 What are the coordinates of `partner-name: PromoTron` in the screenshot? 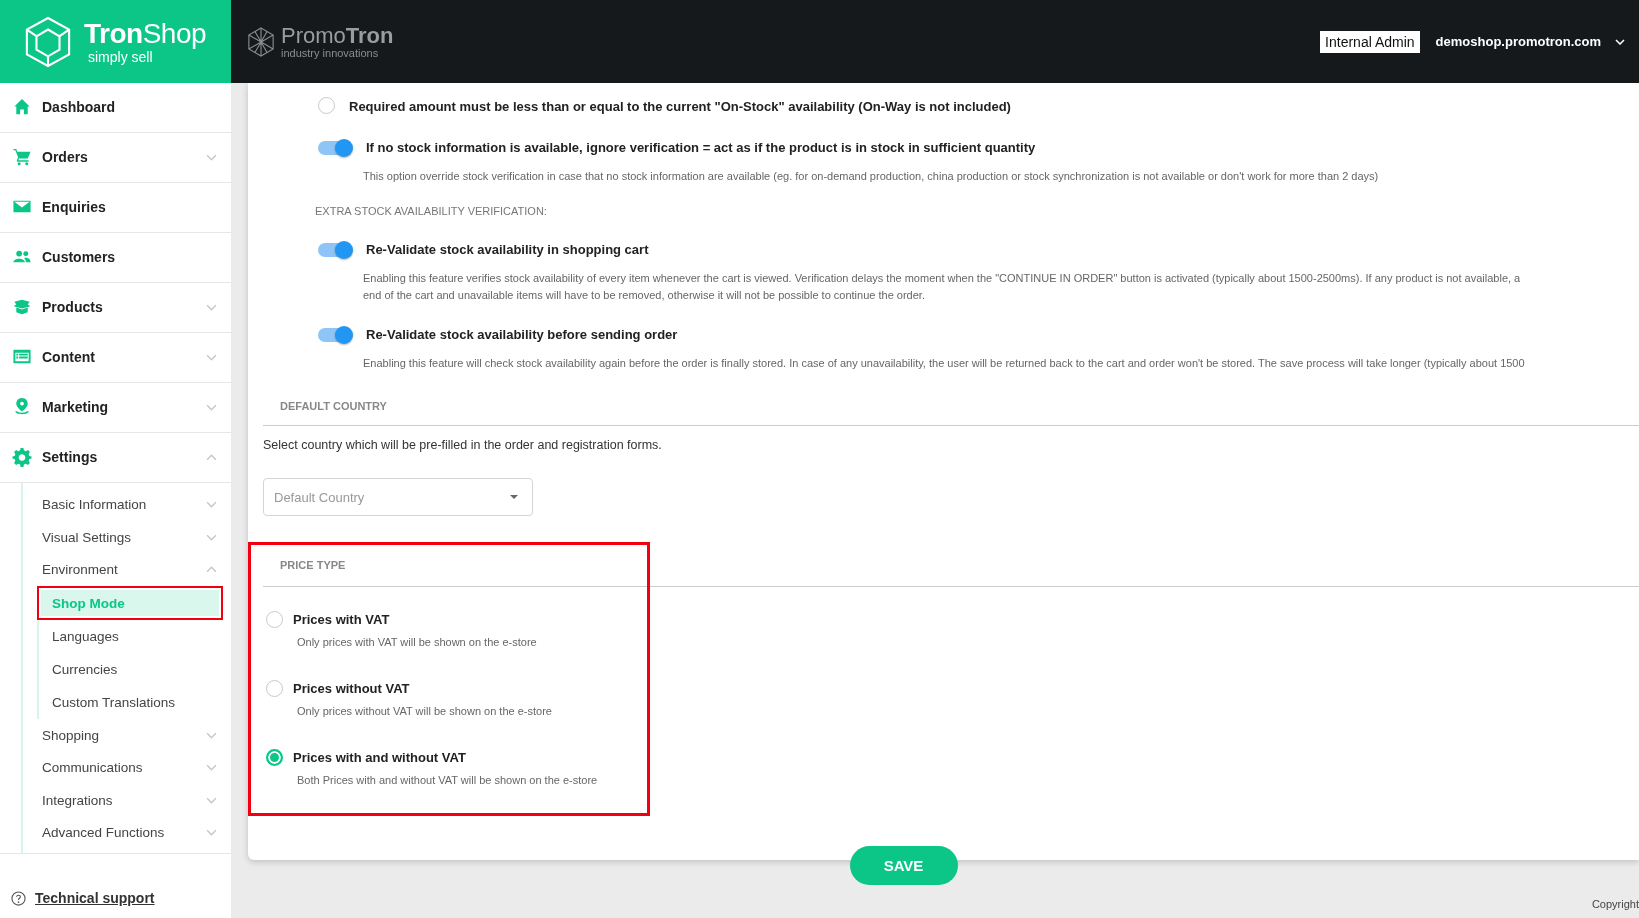 It's located at (337, 35).